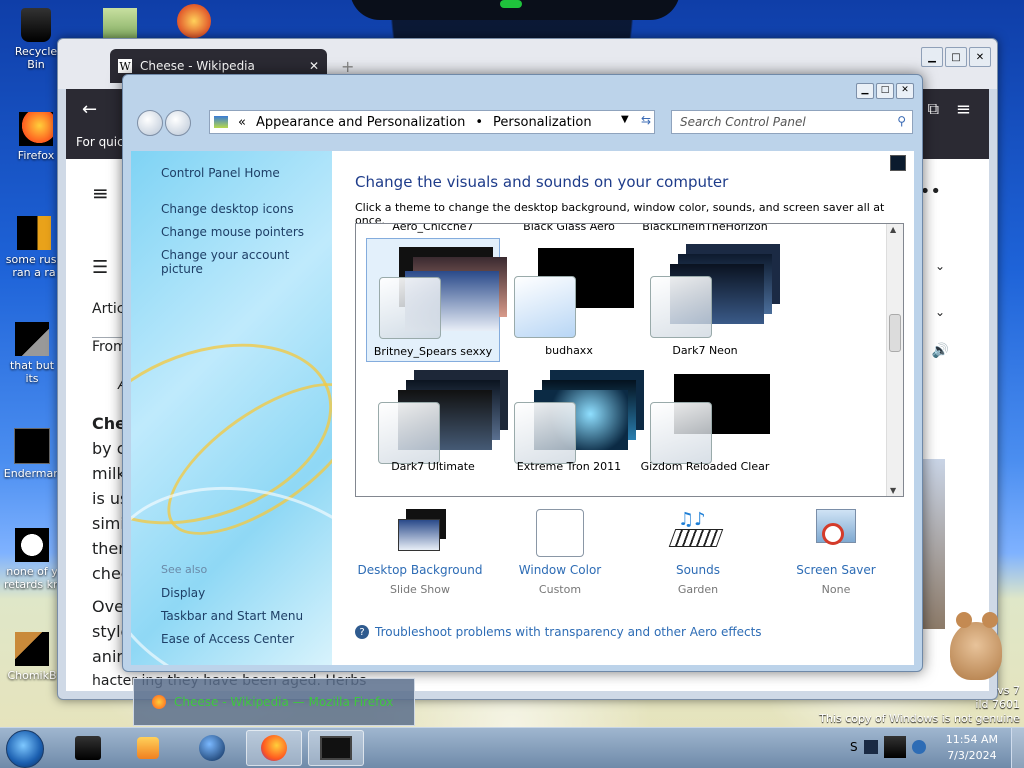 The width and height of the screenshot is (1024, 768). What do you see at coordinates (314, 66) in the screenshot?
I see `tab-close-icon: ✕` at bounding box center [314, 66].